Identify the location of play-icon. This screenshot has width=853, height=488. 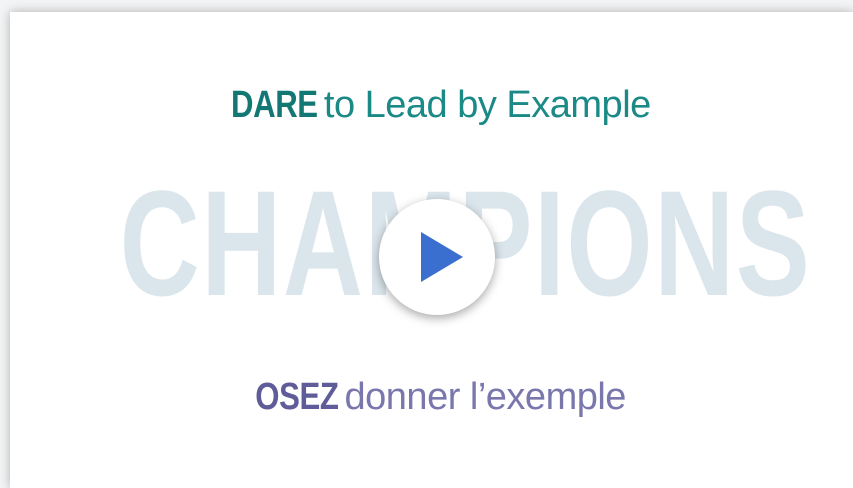
(442, 257).